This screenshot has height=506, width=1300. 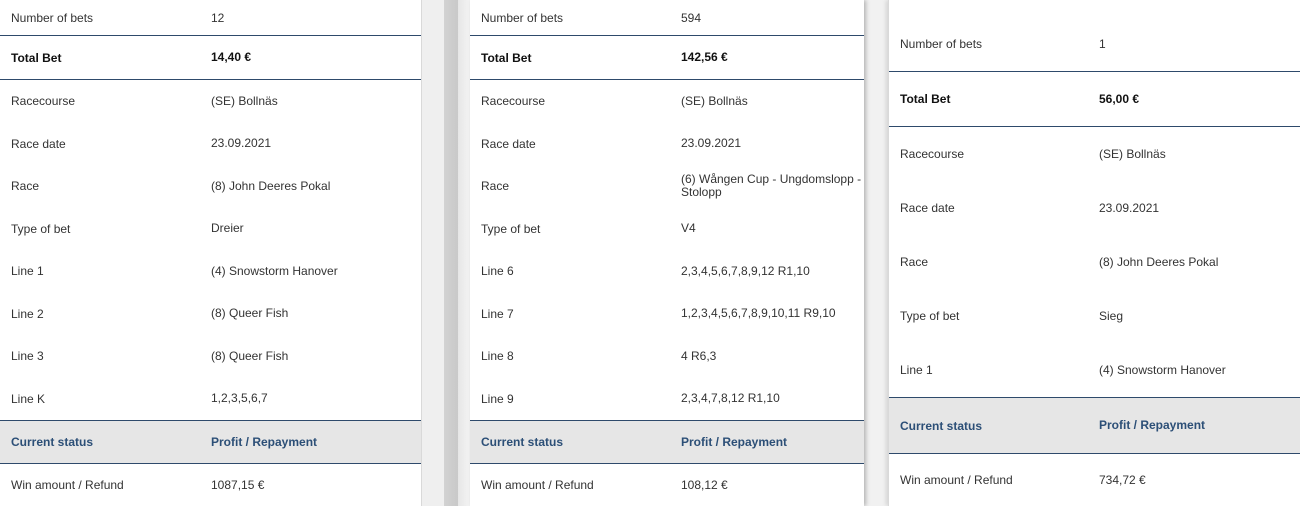 I want to click on line-row: Line 9 2,3,4,7,8,12 R1,10, so click(x=667, y=398).